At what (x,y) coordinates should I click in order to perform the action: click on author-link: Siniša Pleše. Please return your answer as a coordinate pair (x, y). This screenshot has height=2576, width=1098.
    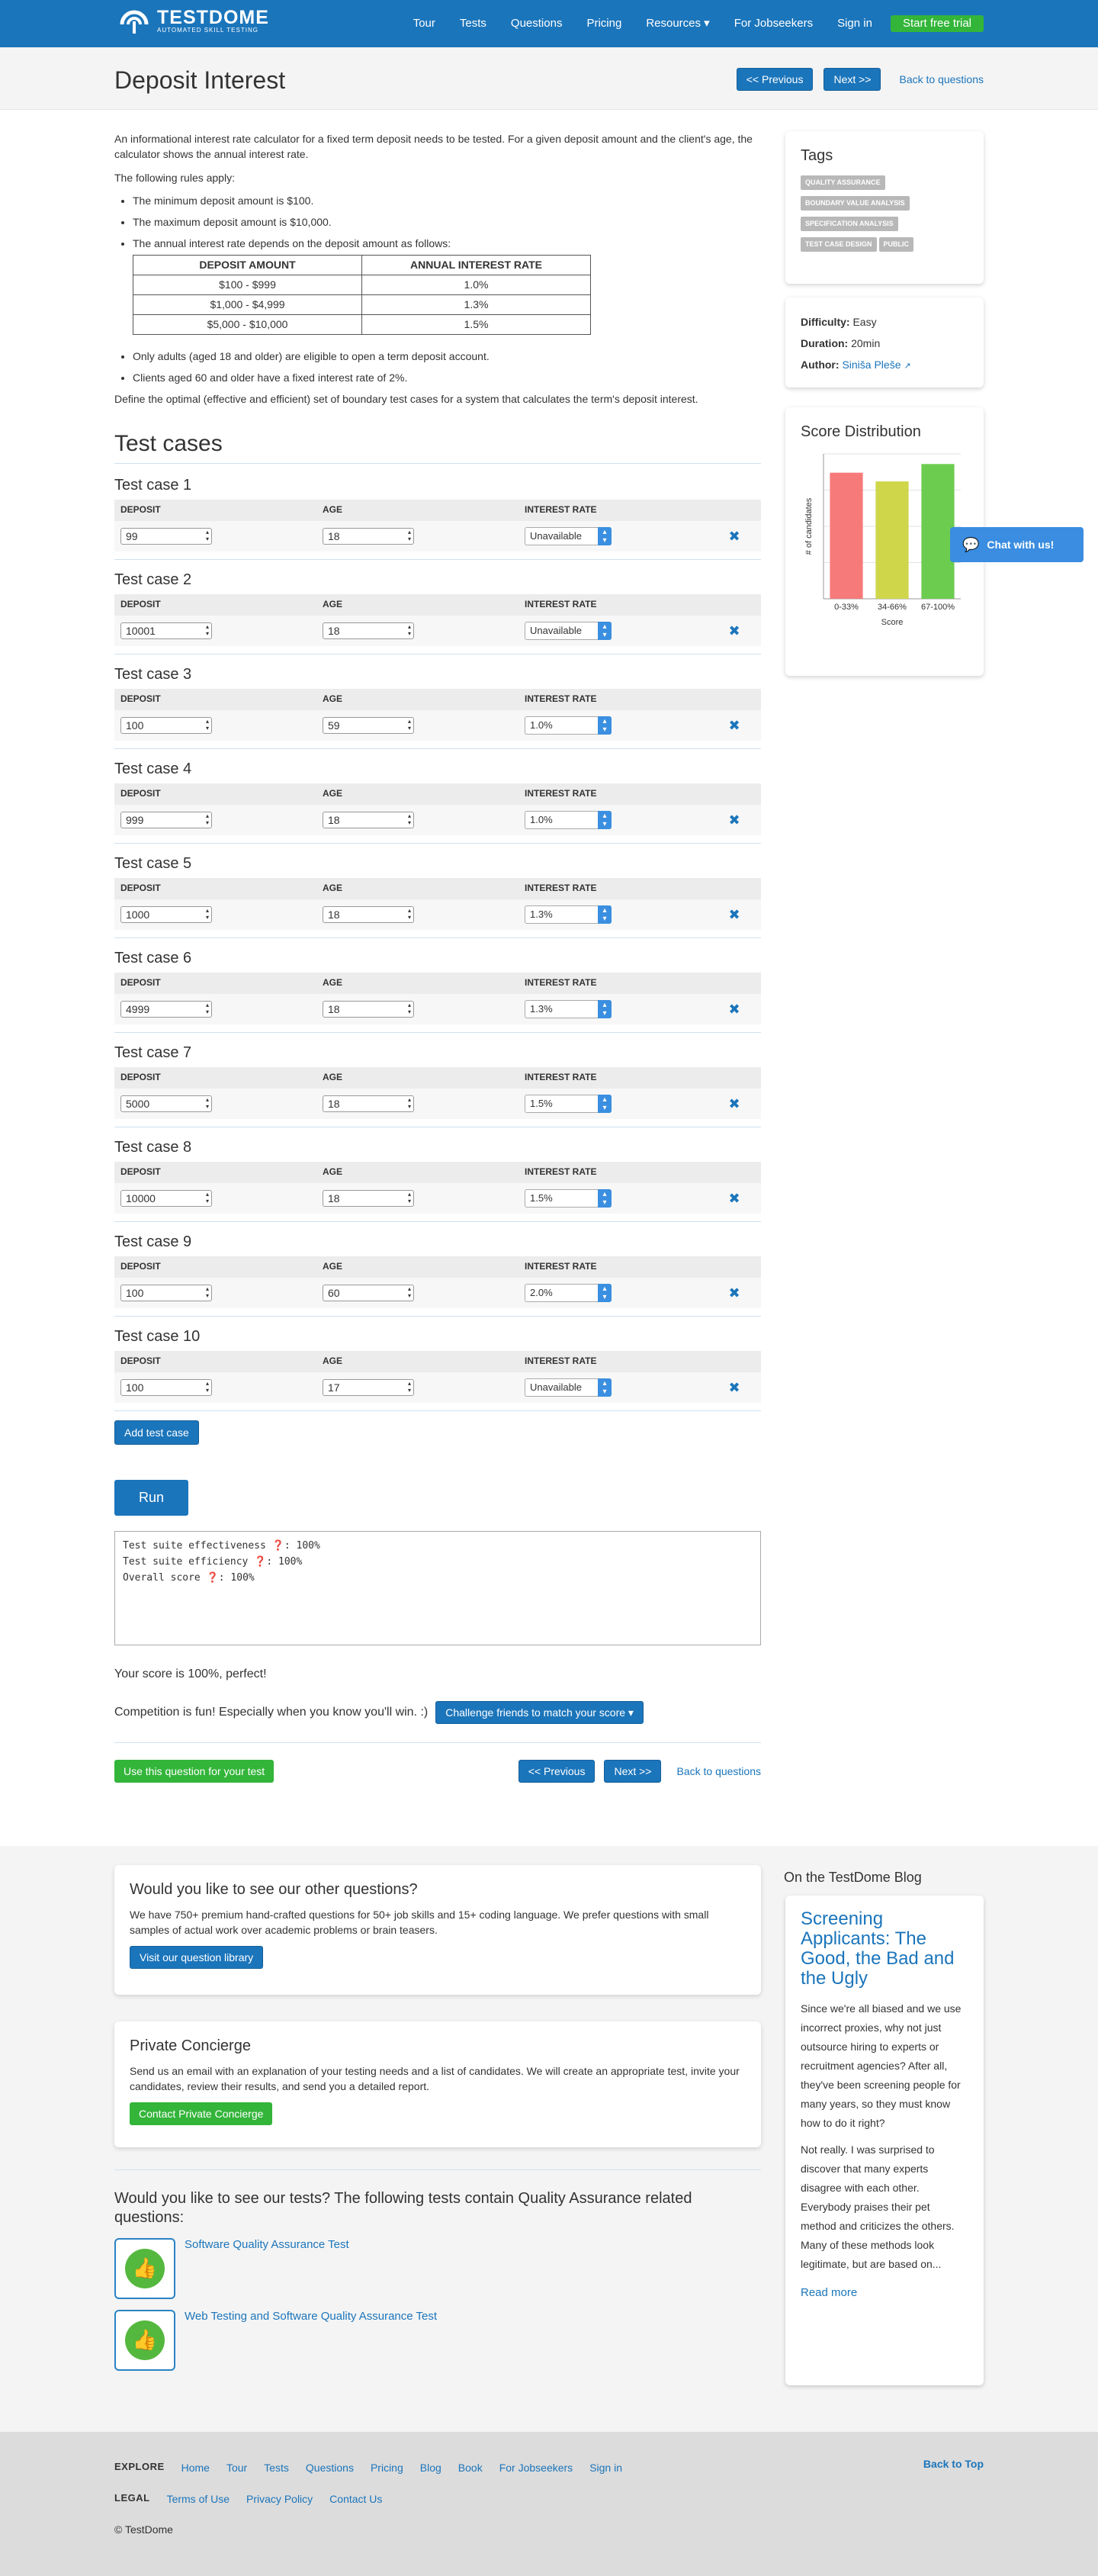
    Looking at the image, I should click on (871, 365).